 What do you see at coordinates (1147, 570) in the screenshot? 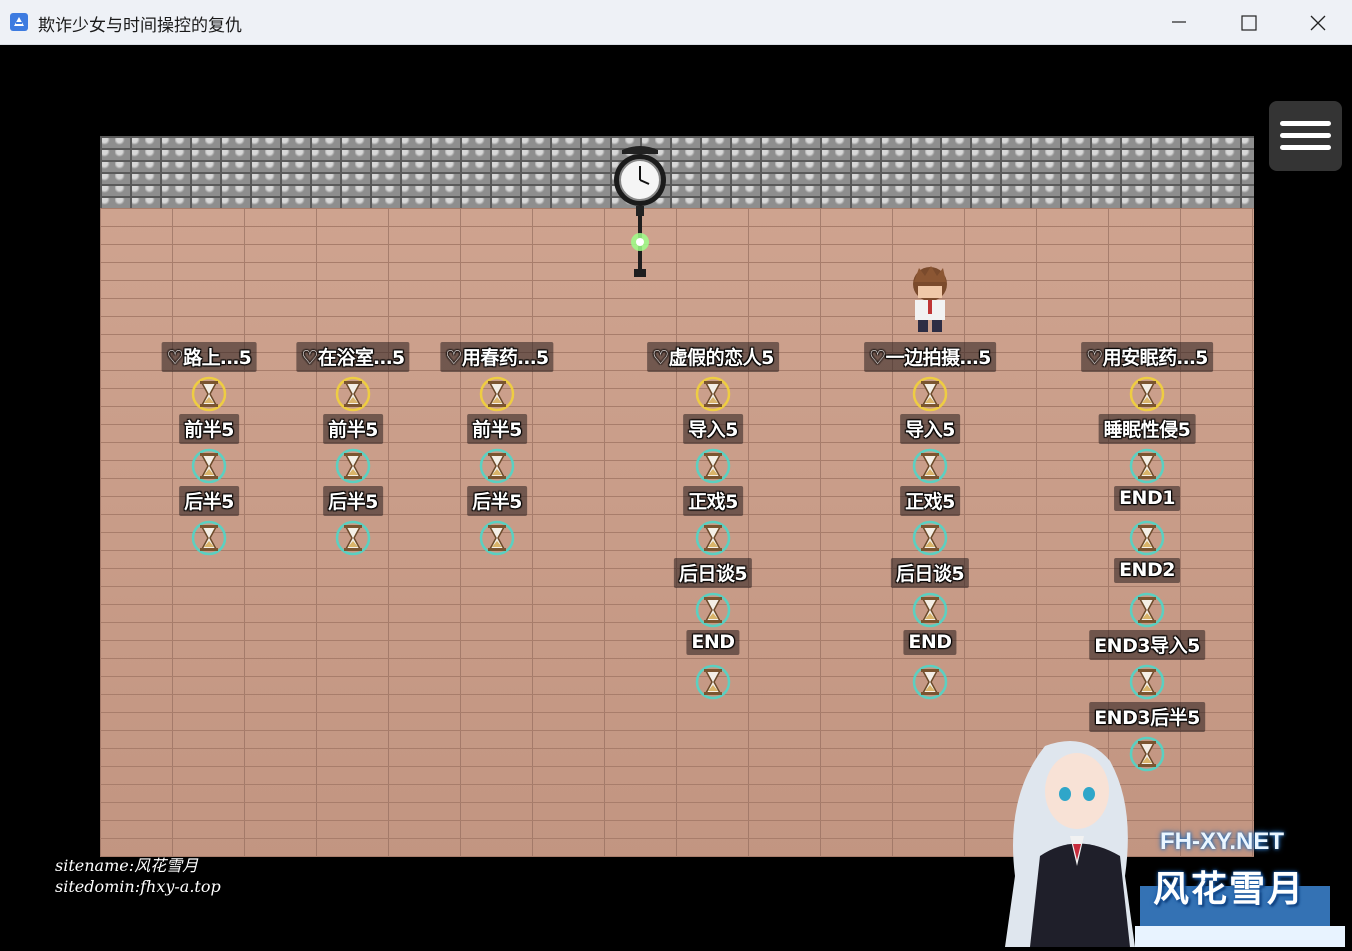
I see `event-scene-label: END2` at bounding box center [1147, 570].